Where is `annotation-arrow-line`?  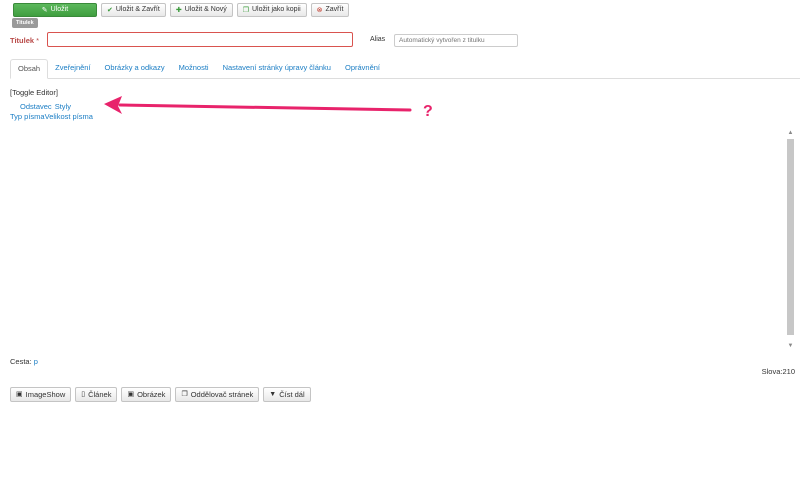
annotation-arrow-line is located at coordinates (265, 107).